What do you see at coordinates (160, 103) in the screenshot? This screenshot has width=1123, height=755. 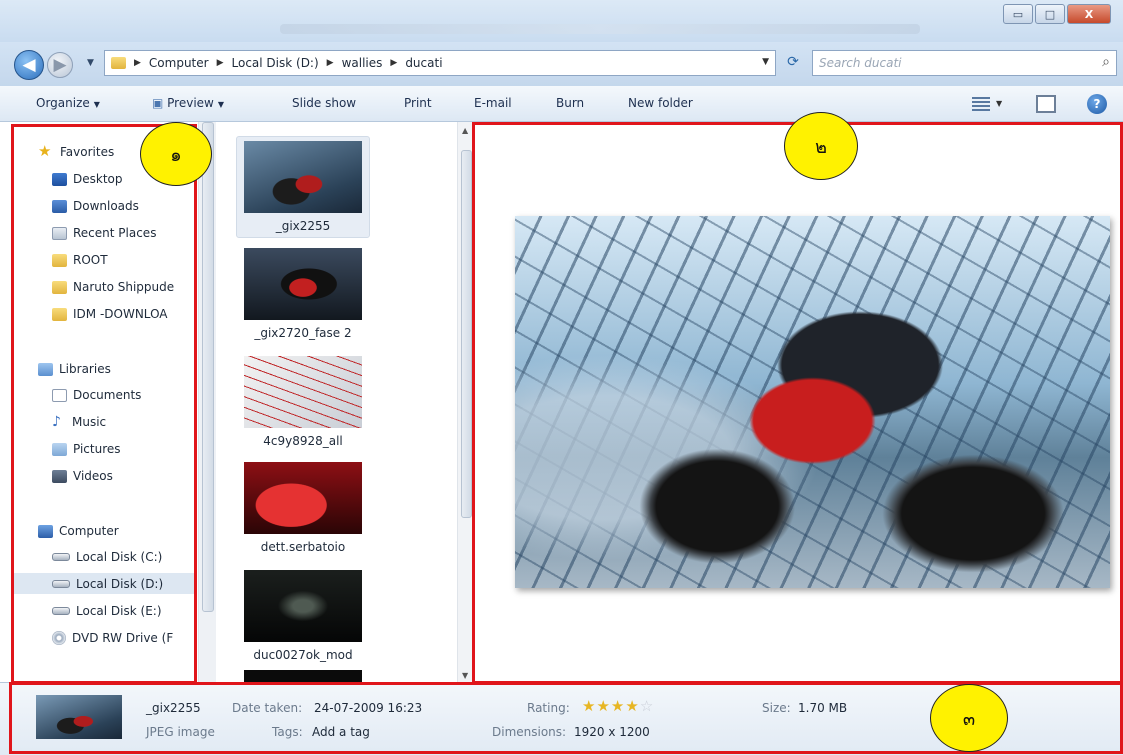 I see `preview-icon: ▣` at bounding box center [160, 103].